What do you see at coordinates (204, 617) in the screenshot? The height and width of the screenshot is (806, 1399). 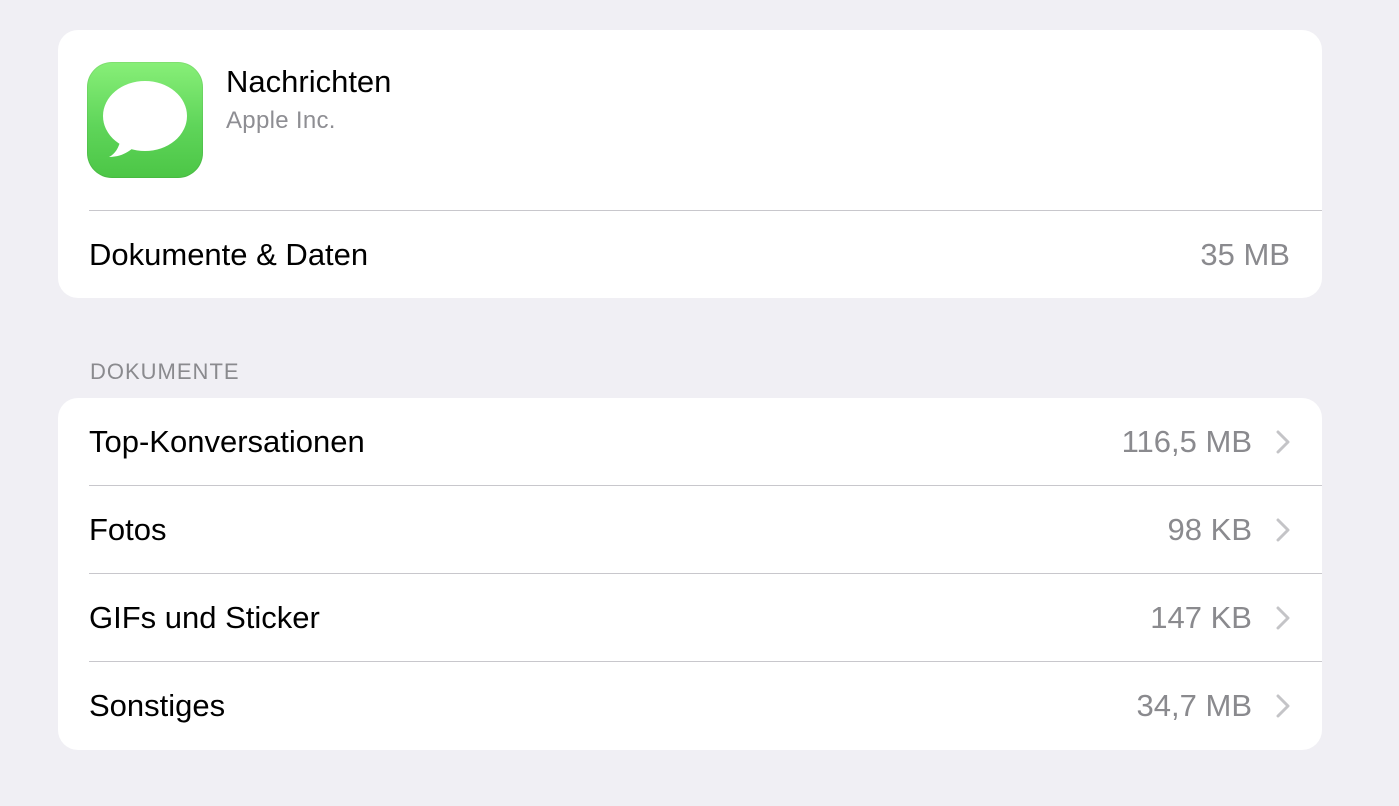 I see `list-item-label: GIFs und Sticker` at bounding box center [204, 617].